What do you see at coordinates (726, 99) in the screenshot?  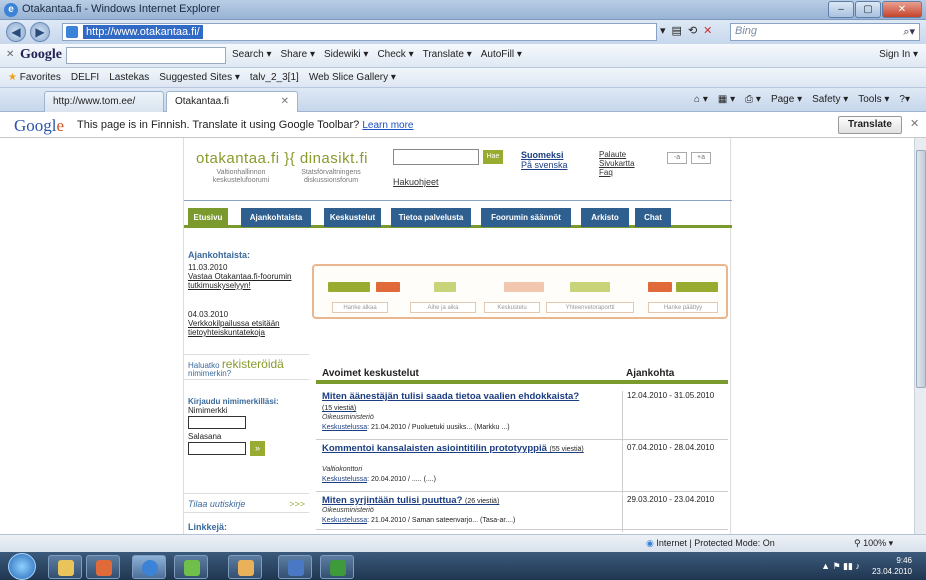 I see `feeds-icon: ▦ ▾` at bounding box center [726, 99].